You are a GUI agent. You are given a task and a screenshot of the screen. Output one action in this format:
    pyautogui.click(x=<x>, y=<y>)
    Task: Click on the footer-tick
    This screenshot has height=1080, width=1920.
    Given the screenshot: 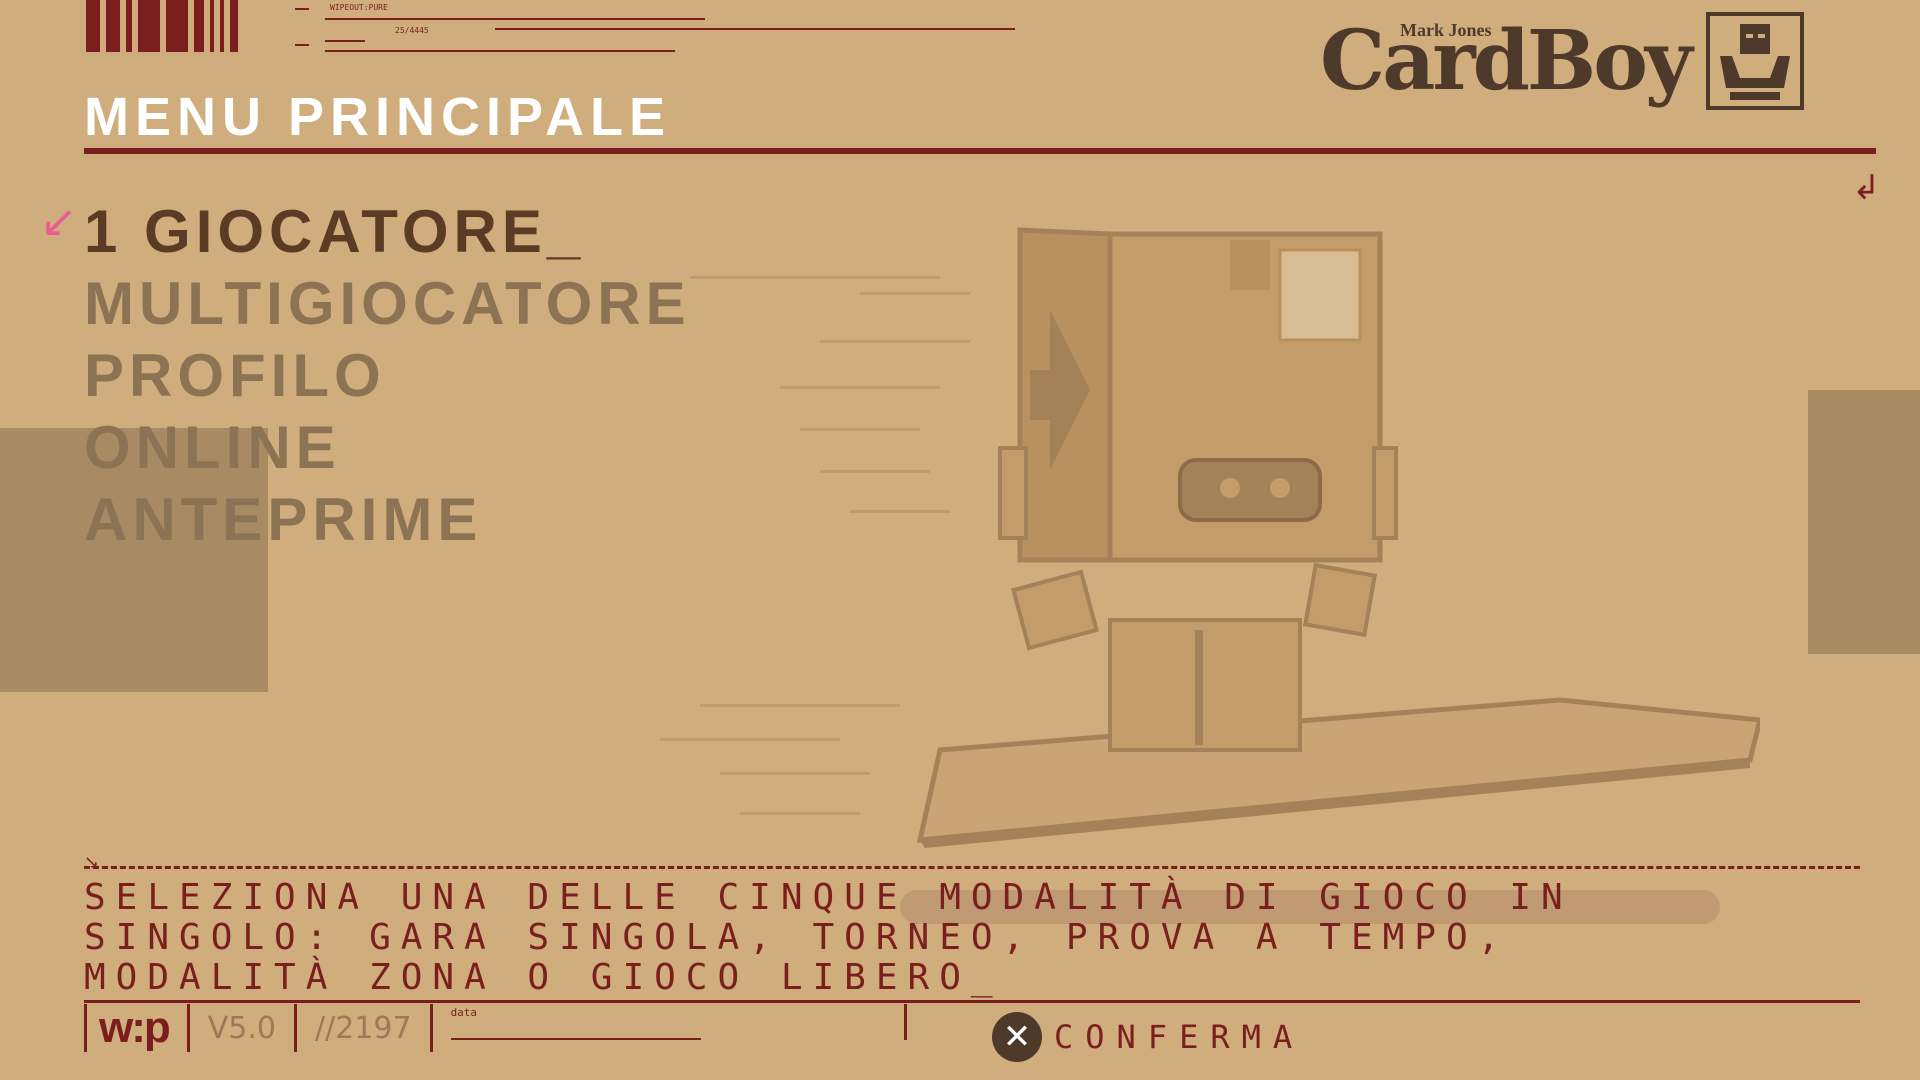 What is the action you would take?
    pyautogui.click(x=905, y=1022)
    